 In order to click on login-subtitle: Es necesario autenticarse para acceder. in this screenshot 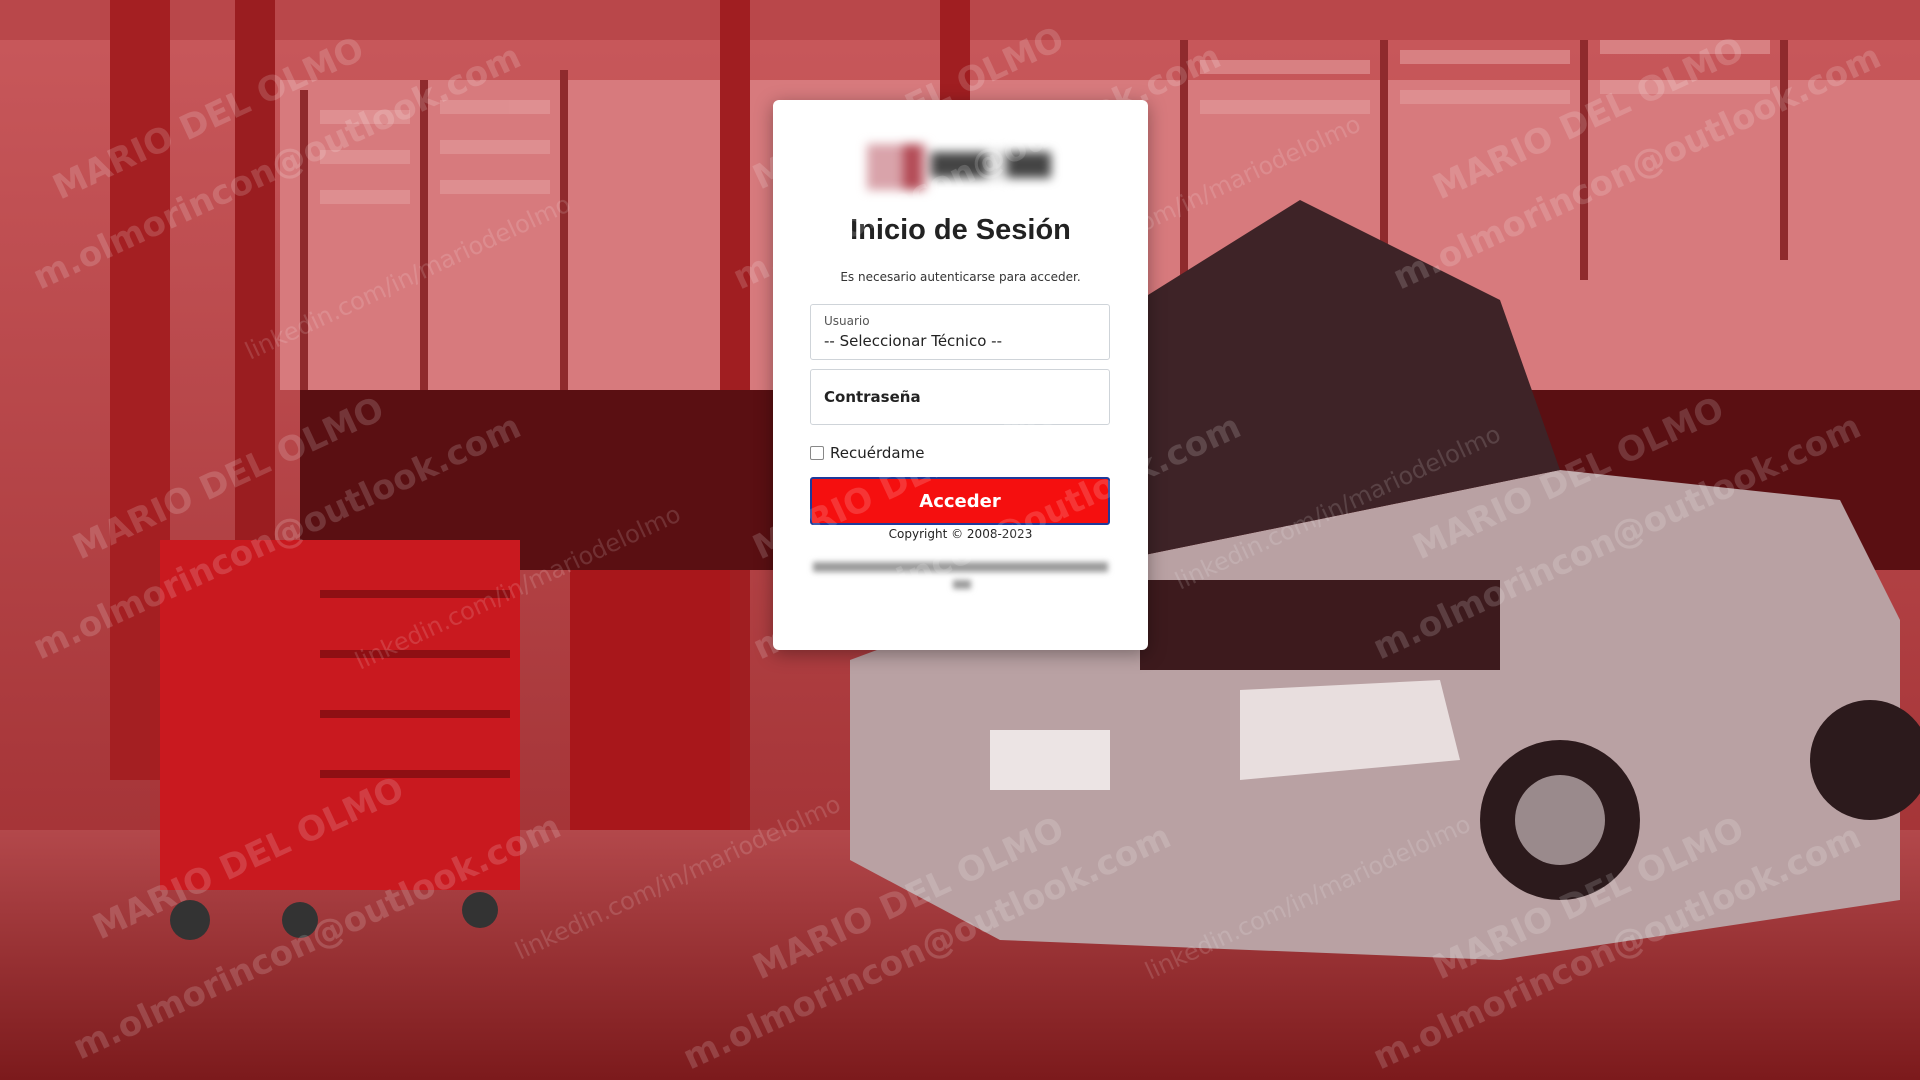, I will do `click(960, 277)`.